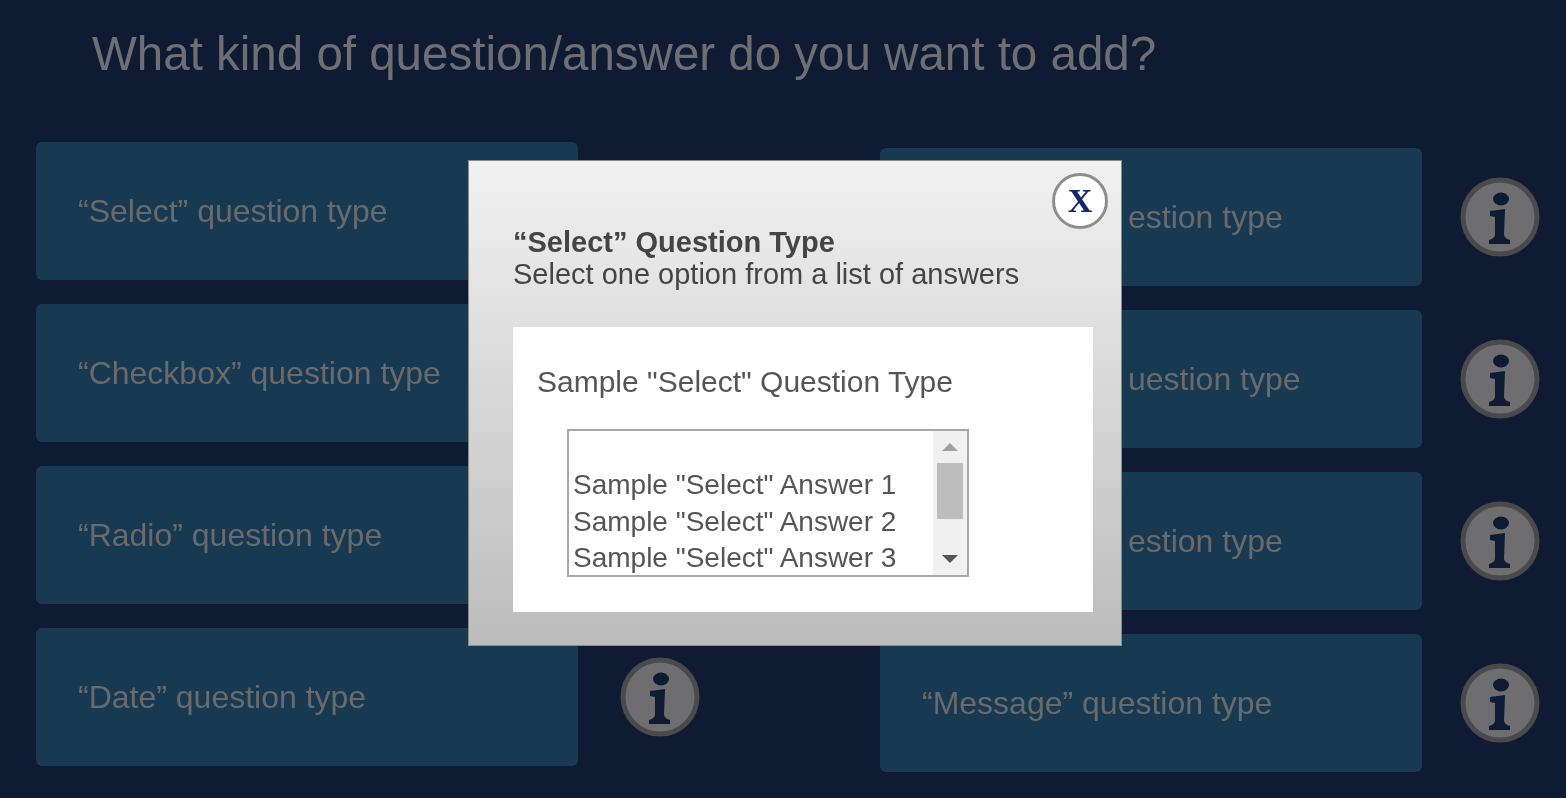 This screenshot has width=1566, height=798. Describe the element at coordinates (768, 503) in the screenshot. I see `answer-listbox: Sample "Select" Answer 1 Sample "Select" Answer 2 Sample "Select" Answer 3` at that location.